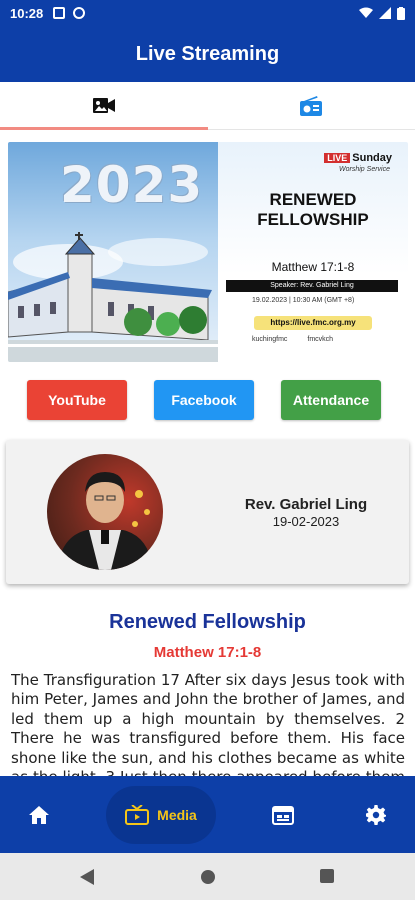 The image size is (415, 900). What do you see at coordinates (312, 286) in the screenshot?
I see `banner-speaker: Speaker: Rev. Gabriel Ling` at bounding box center [312, 286].